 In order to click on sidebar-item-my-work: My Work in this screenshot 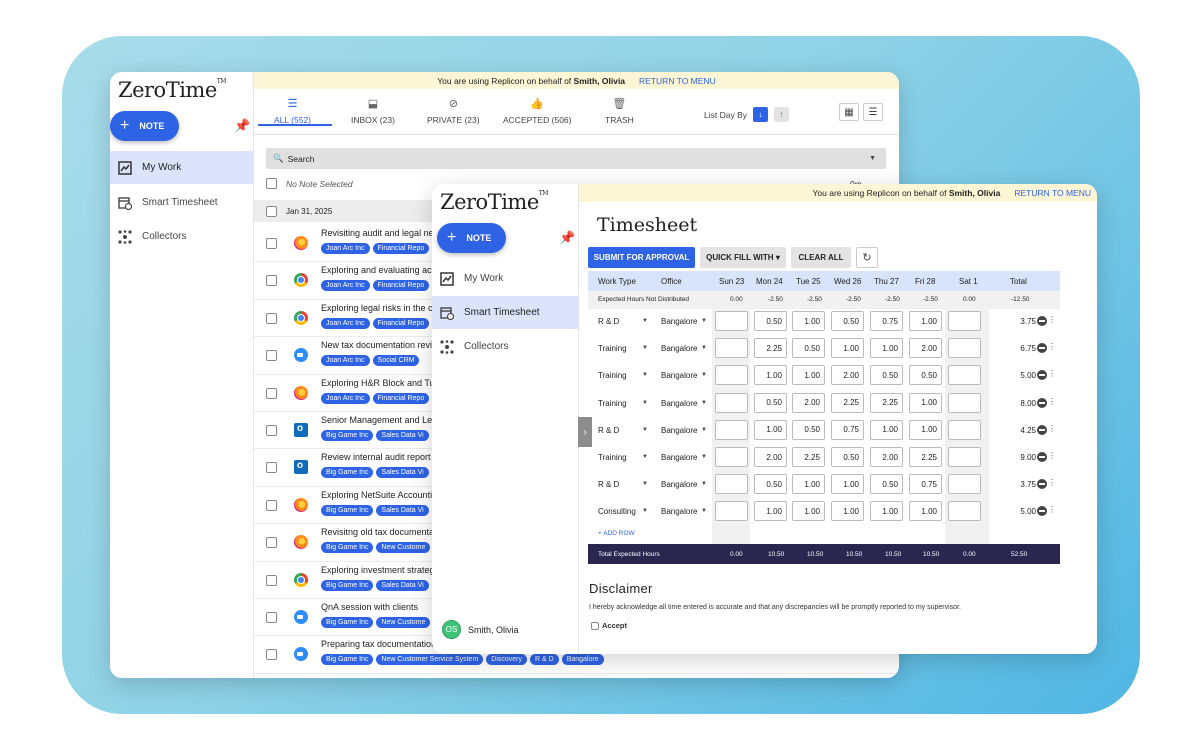, I will do `click(505, 278)`.